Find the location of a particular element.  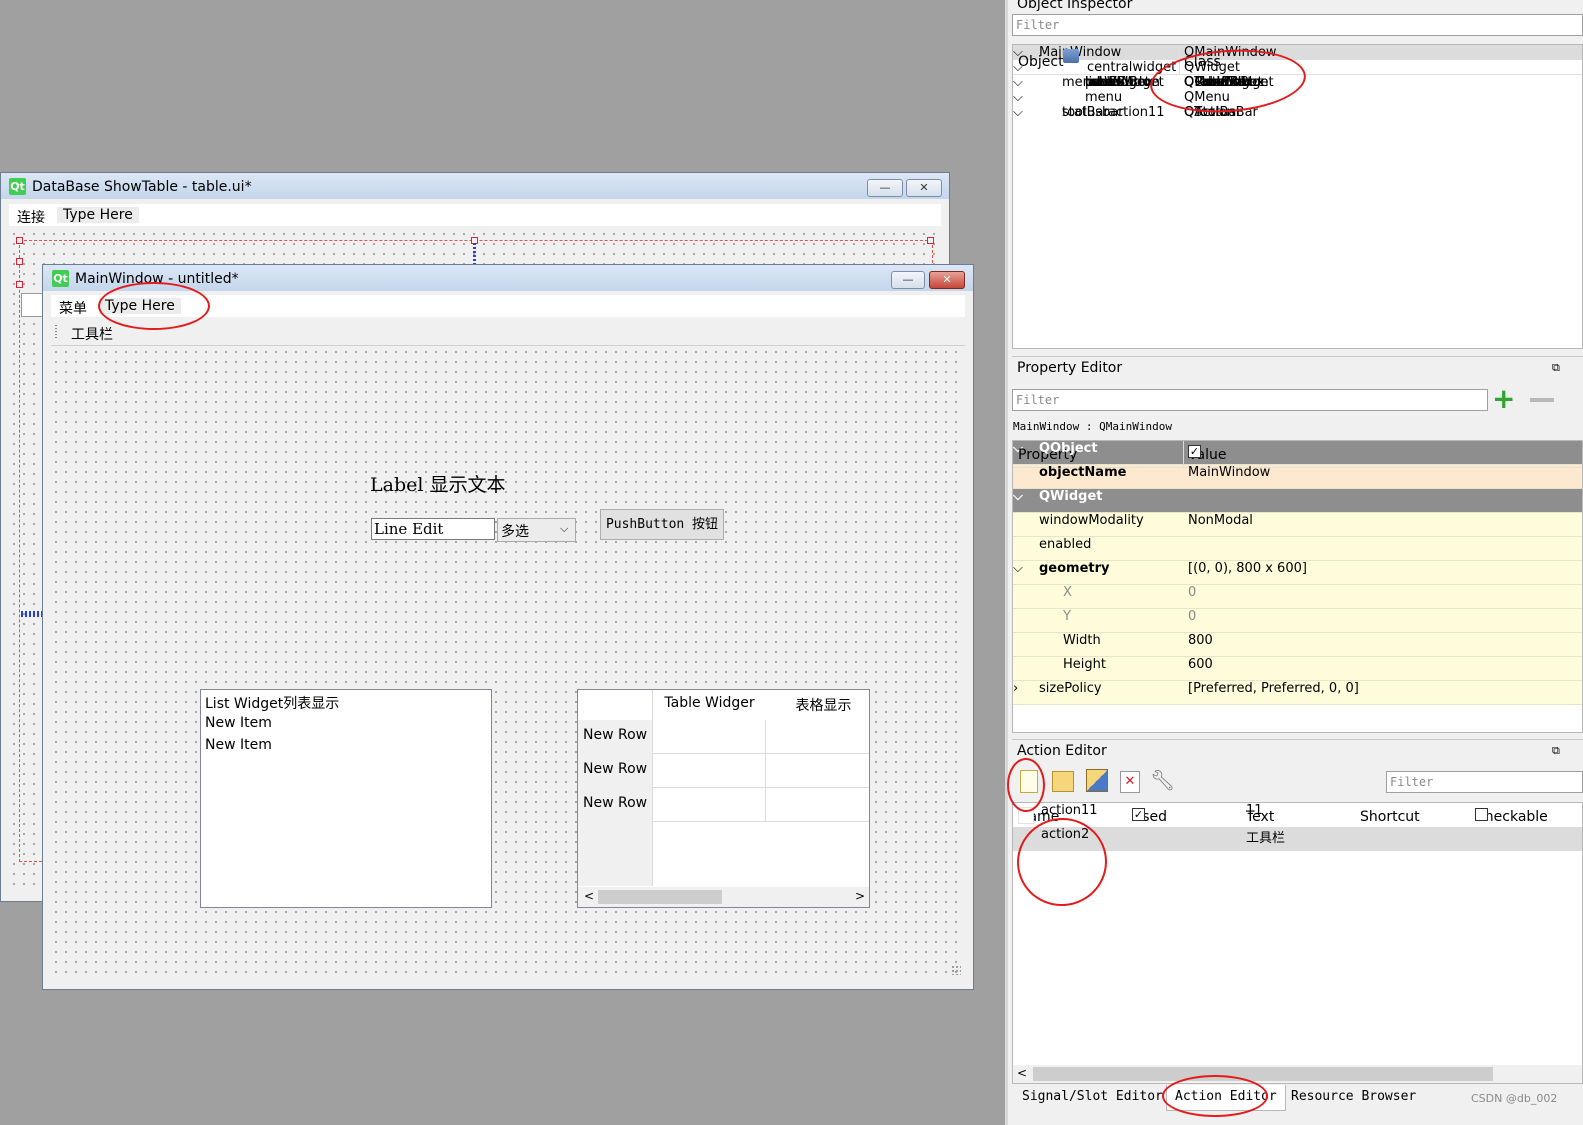

property-row: Width 800 is located at coordinates (1297, 549).